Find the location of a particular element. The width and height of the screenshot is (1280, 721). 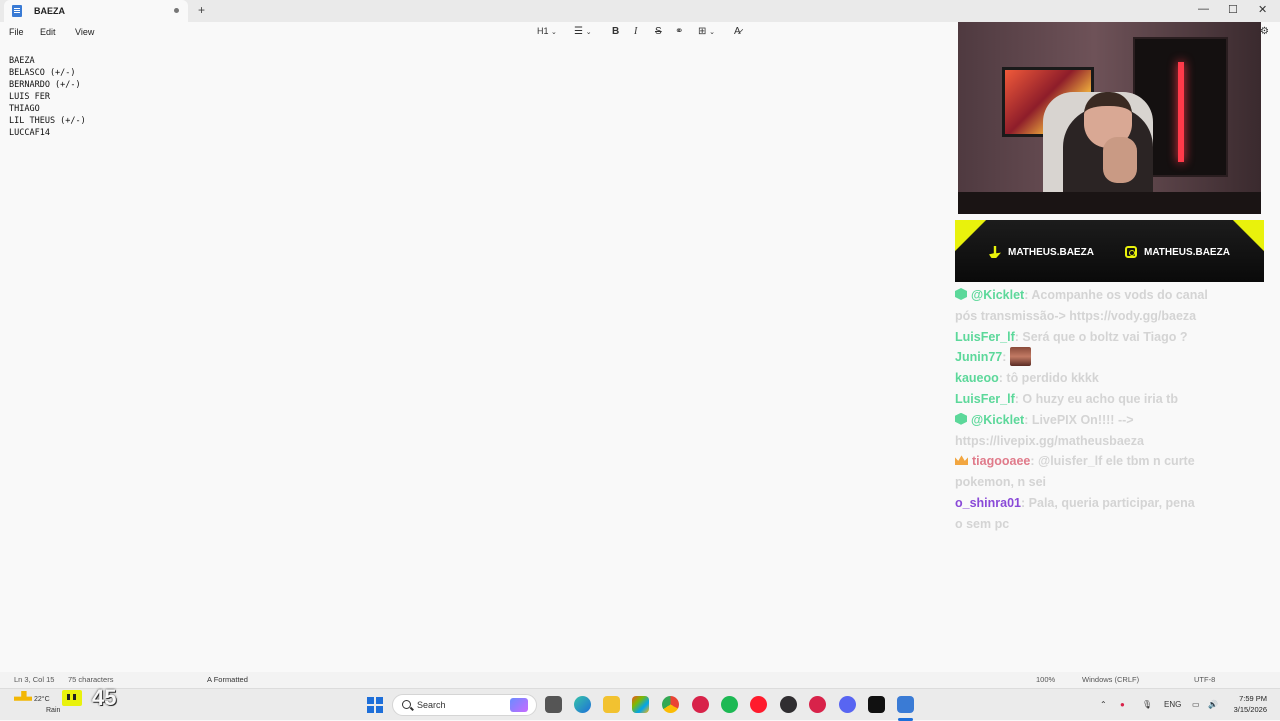

format-mode-label: Formatted is located at coordinates (230, 679).